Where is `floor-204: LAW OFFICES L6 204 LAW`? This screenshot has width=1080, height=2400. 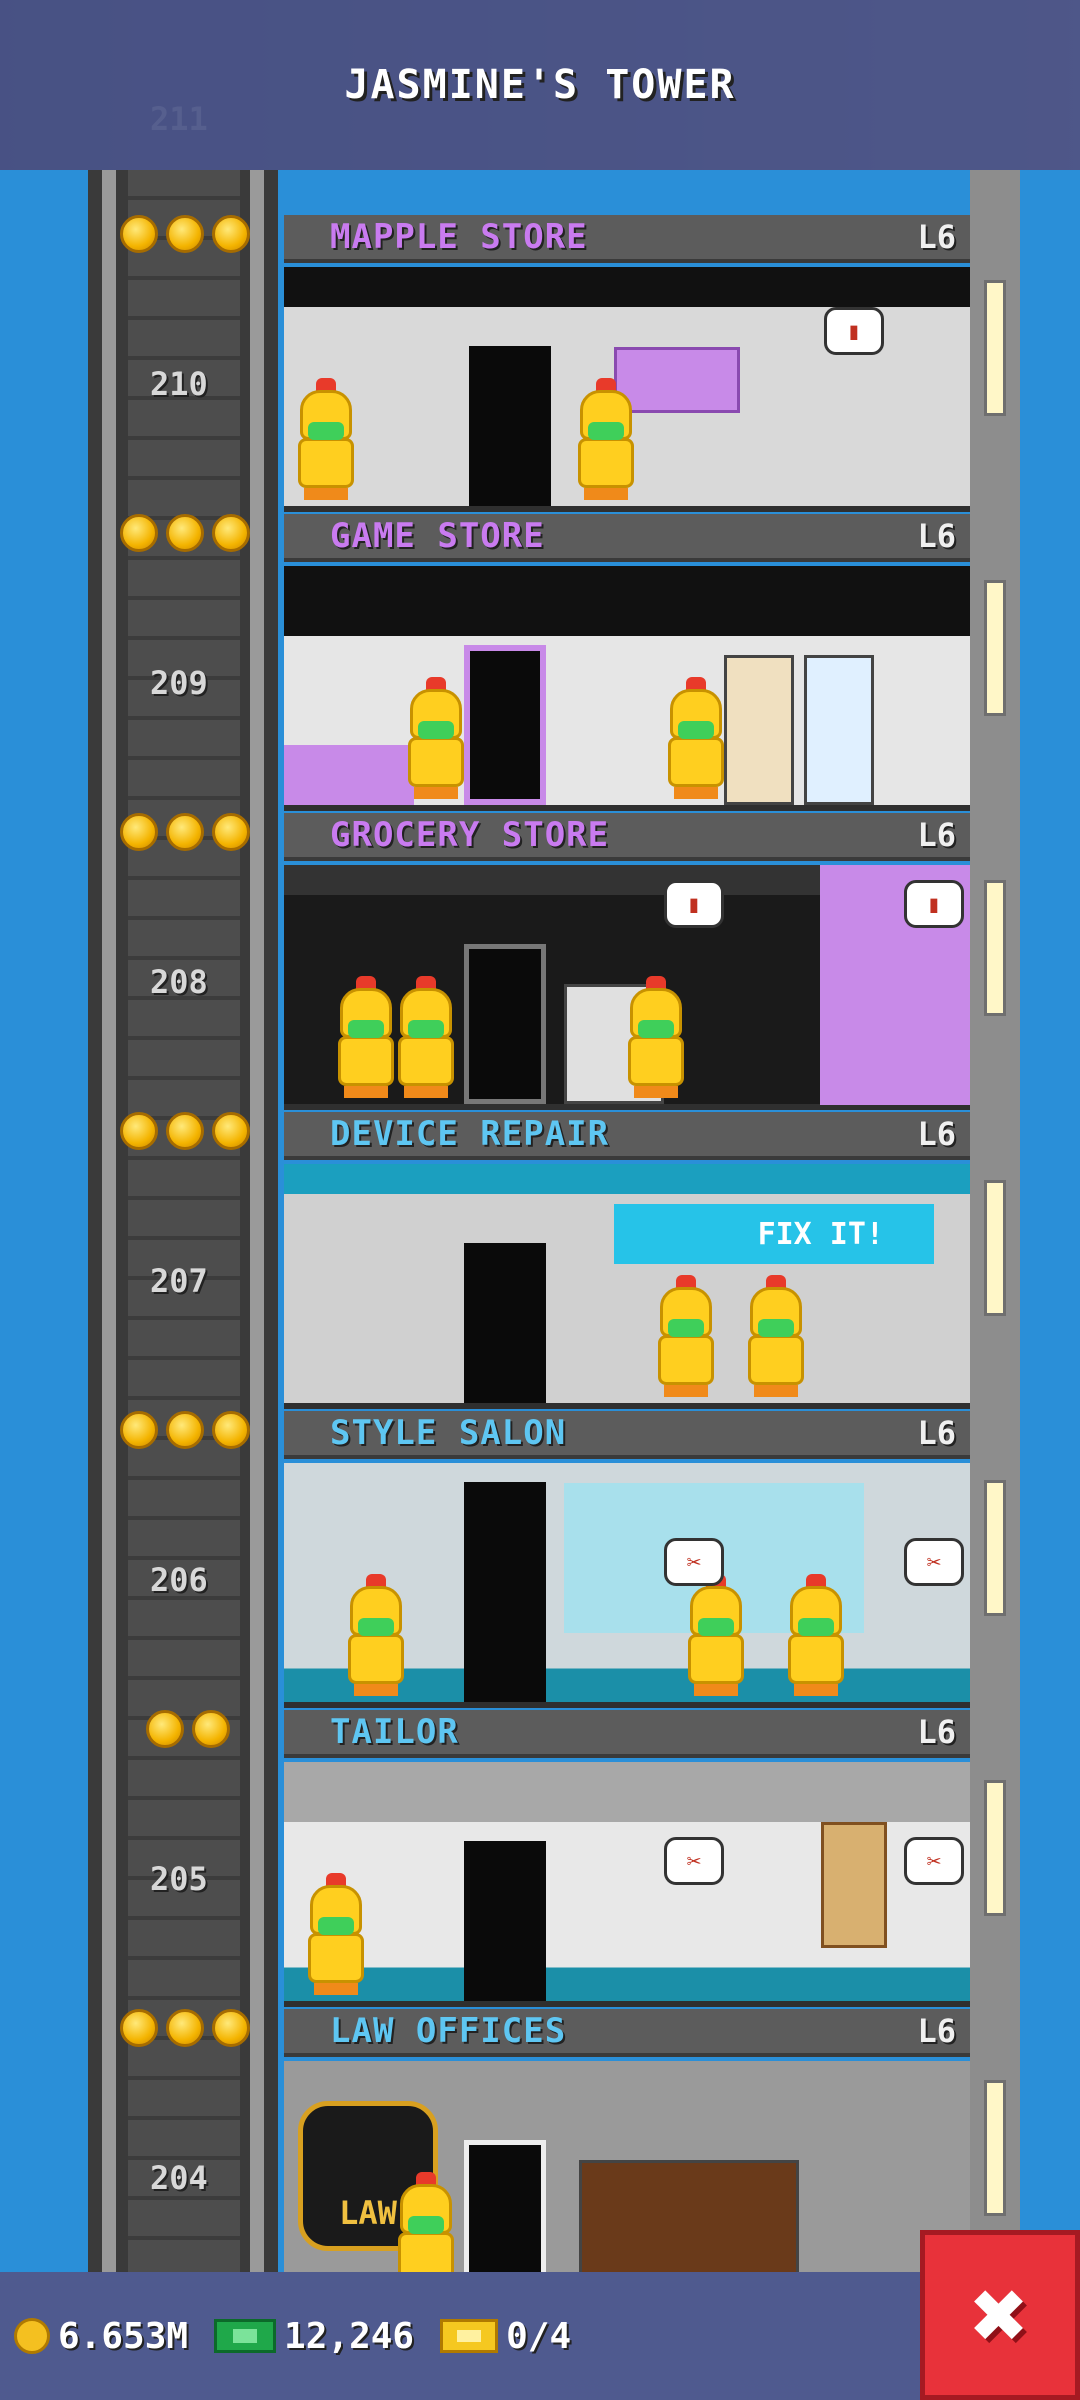 floor-204: LAW OFFICES L6 204 LAW is located at coordinates (540, 2158).